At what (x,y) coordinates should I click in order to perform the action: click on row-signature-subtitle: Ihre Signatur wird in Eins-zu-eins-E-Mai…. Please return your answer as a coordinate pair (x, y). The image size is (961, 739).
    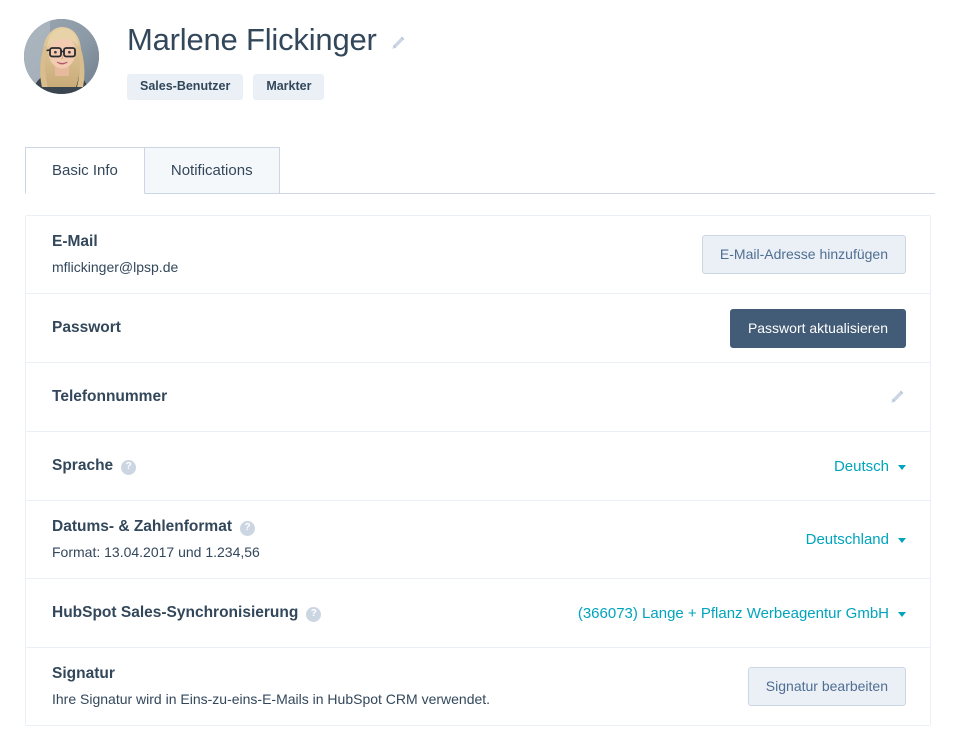
    Looking at the image, I should click on (271, 699).